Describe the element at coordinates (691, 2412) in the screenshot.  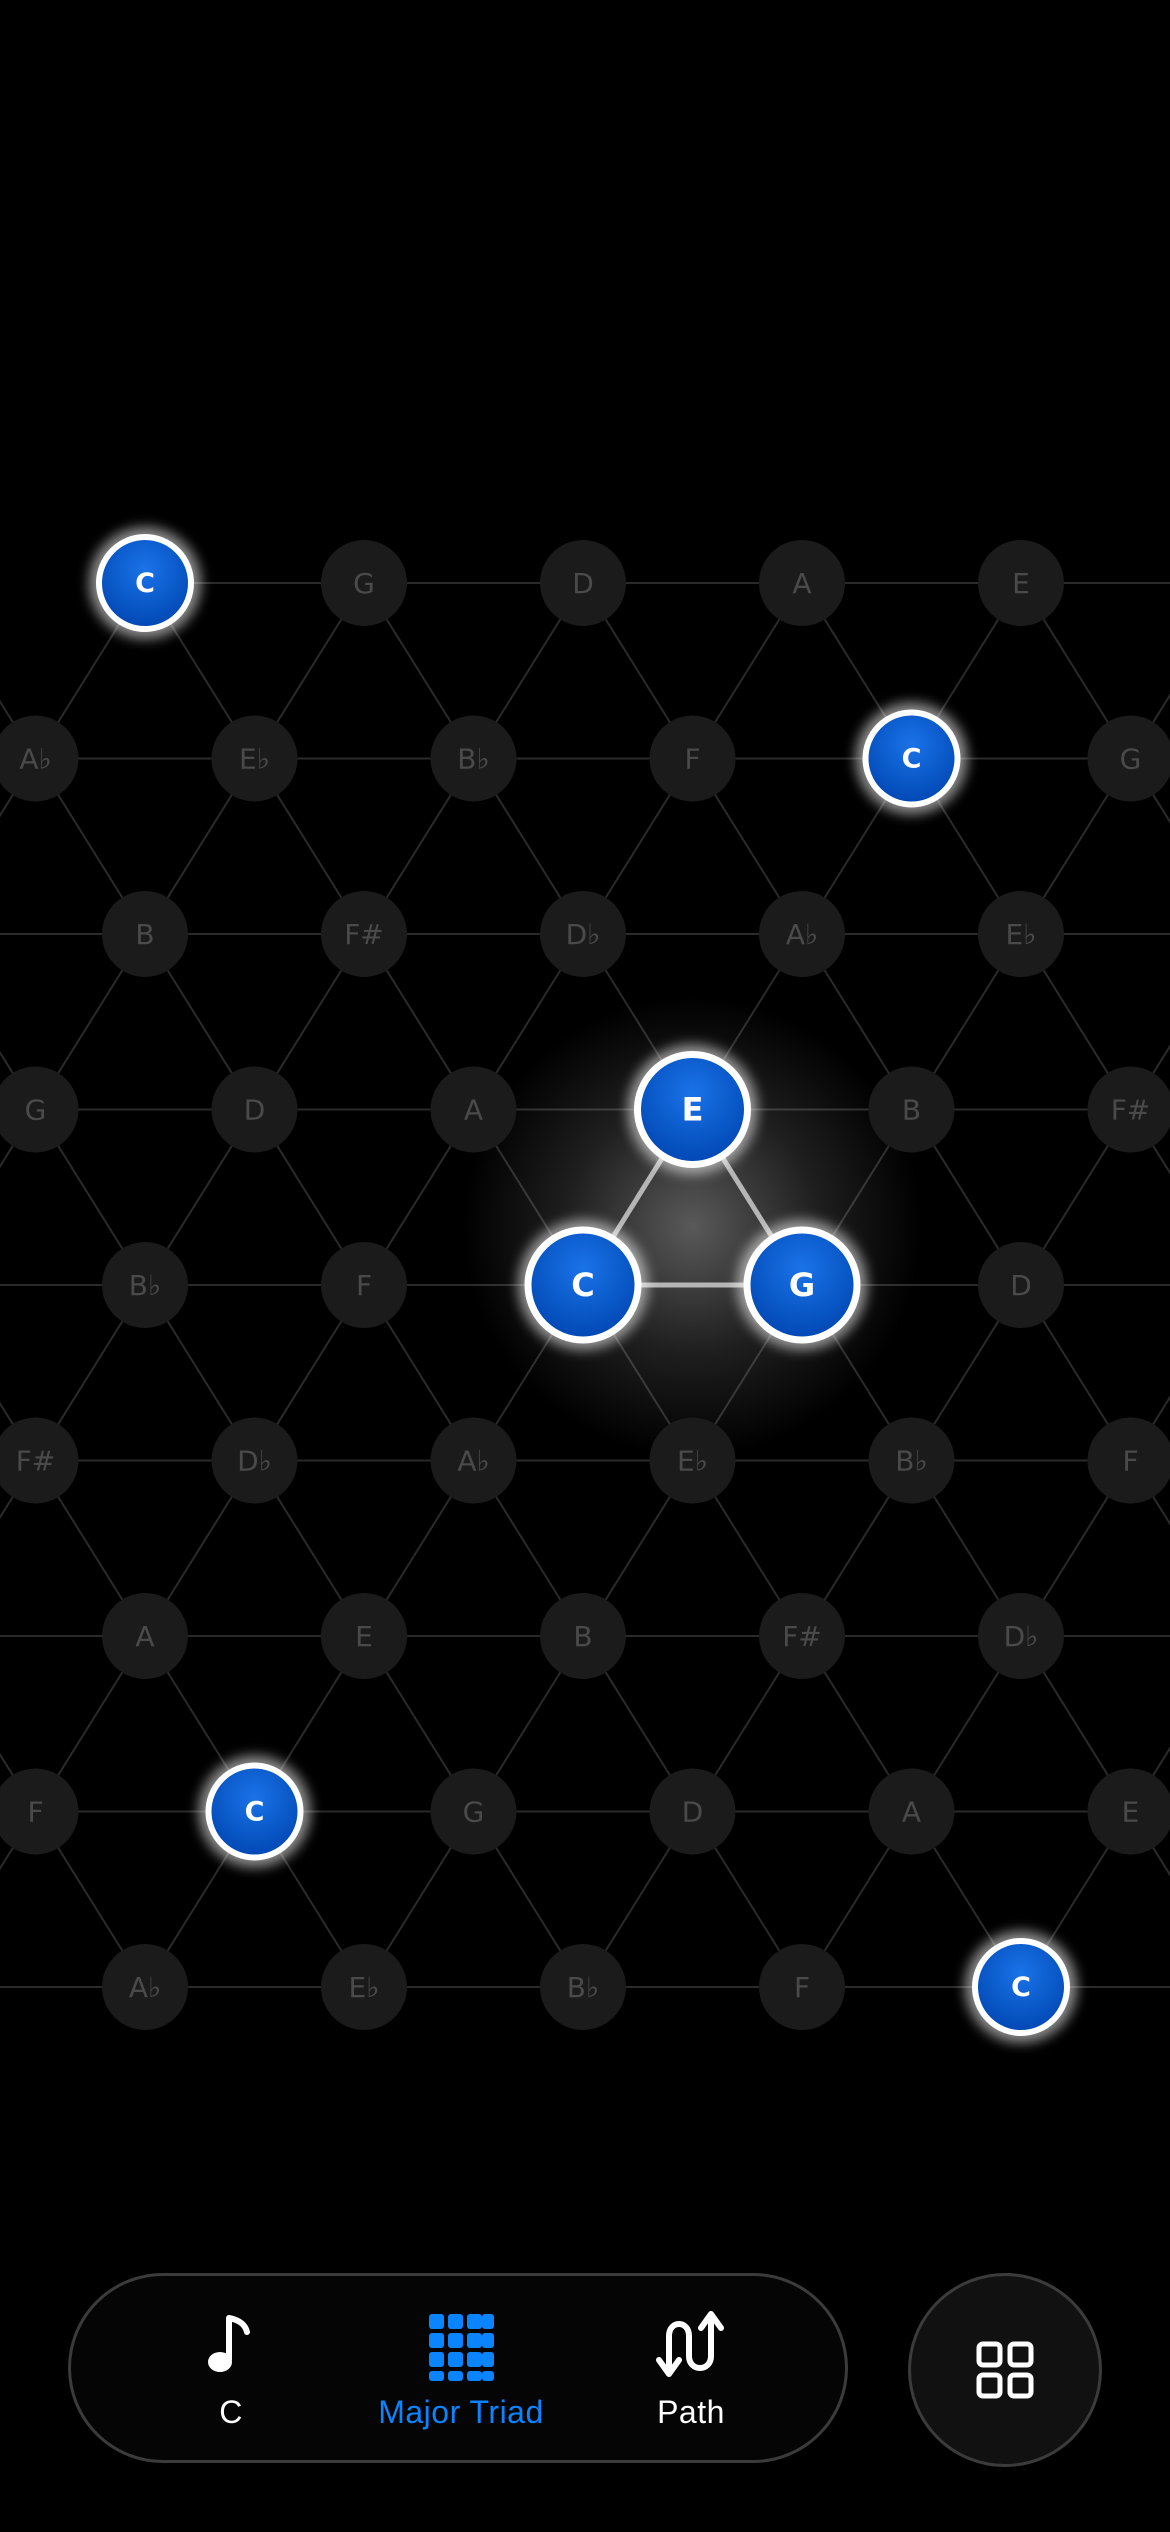
I see `tab-path-label: Path` at that location.